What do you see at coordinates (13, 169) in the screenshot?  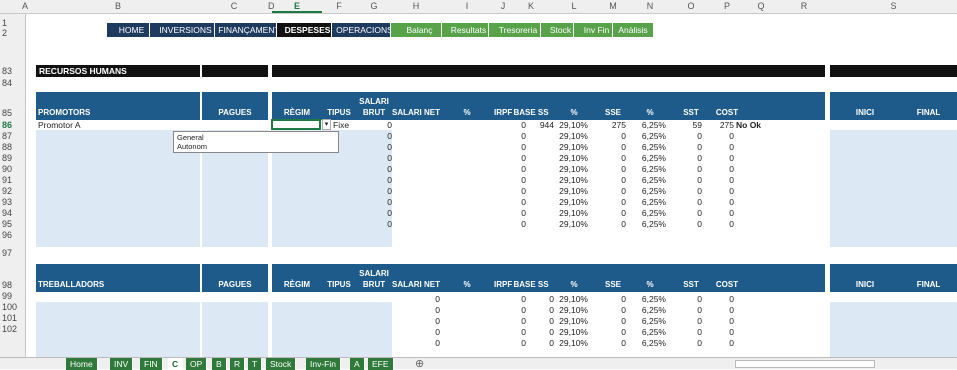 I see `row-number-90: 90` at bounding box center [13, 169].